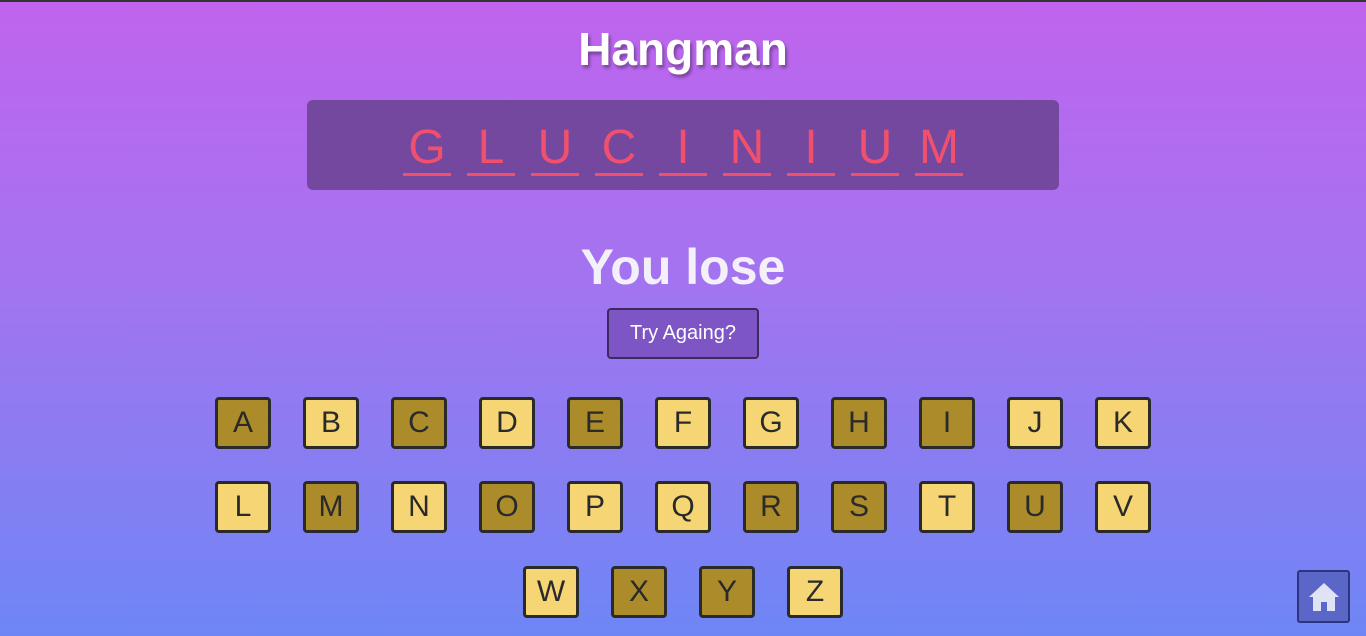 The image size is (1366, 636). What do you see at coordinates (419, 423) in the screenshot?
I see `key-c: C` at bounding box center [419, 423].